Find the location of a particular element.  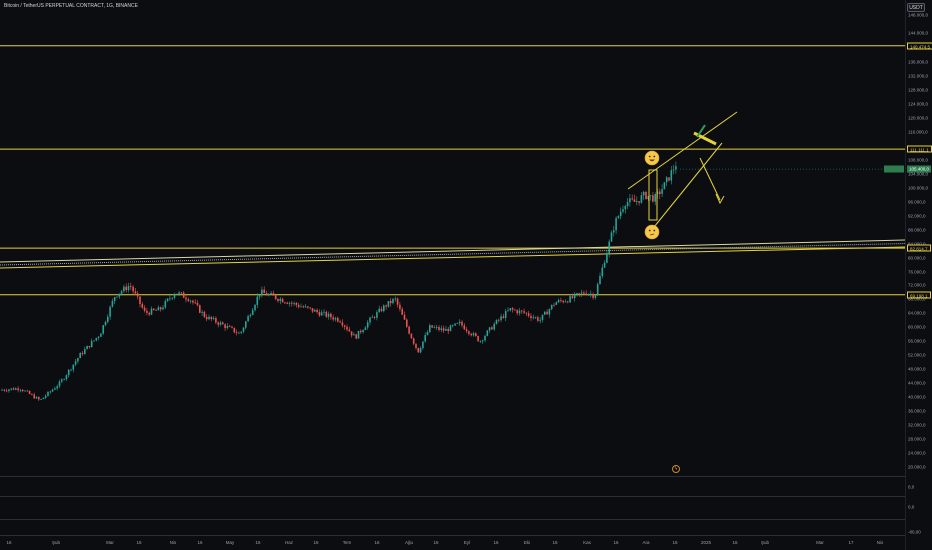

price-tick-label: 32.000,0 is located at coordinates (917, 425).